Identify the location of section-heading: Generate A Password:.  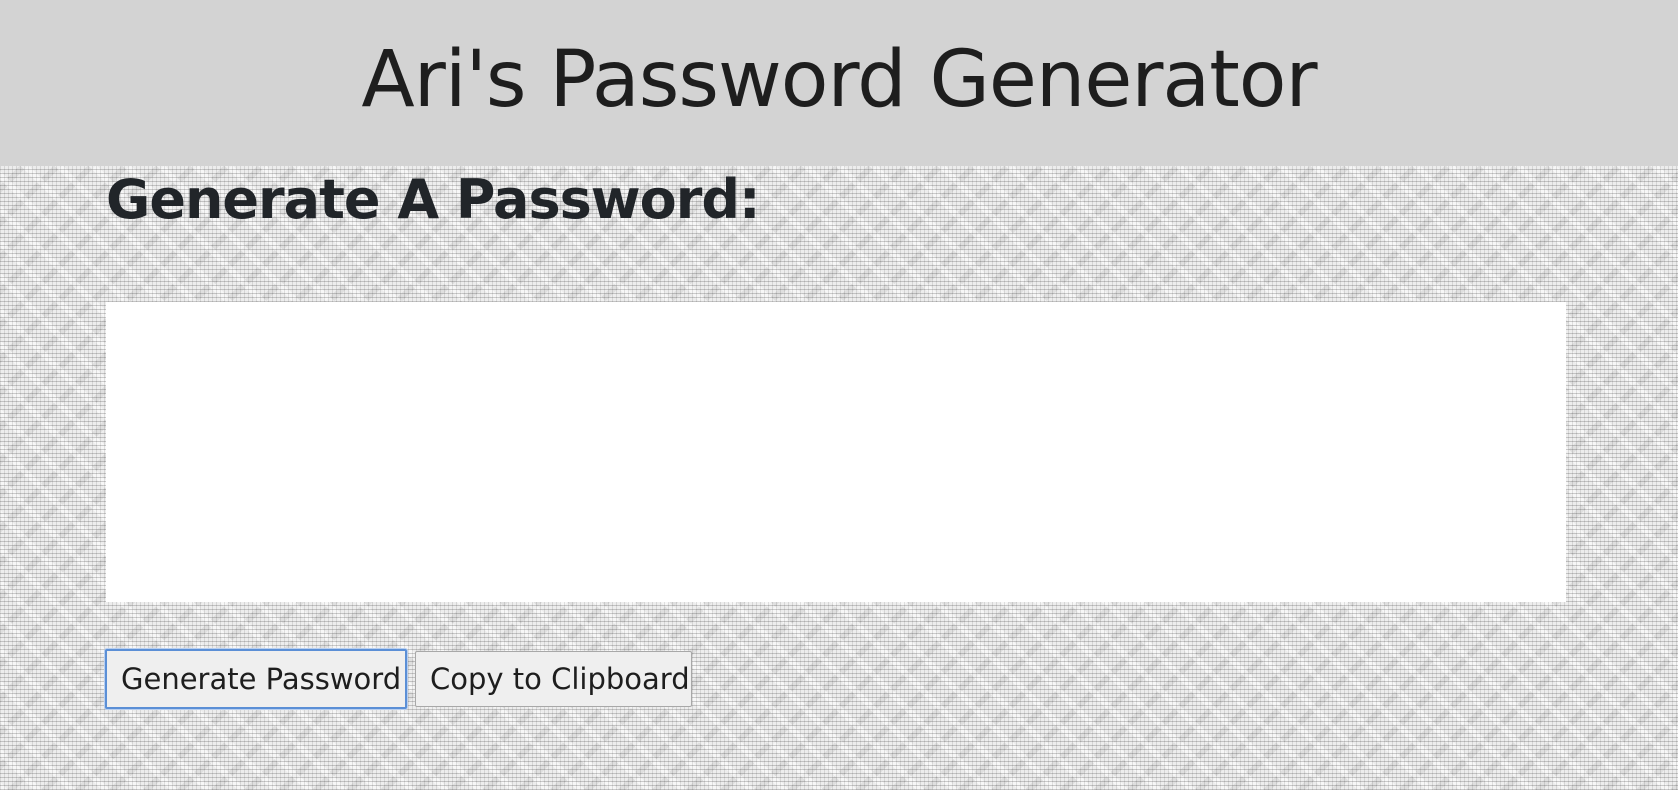
(433, 199).